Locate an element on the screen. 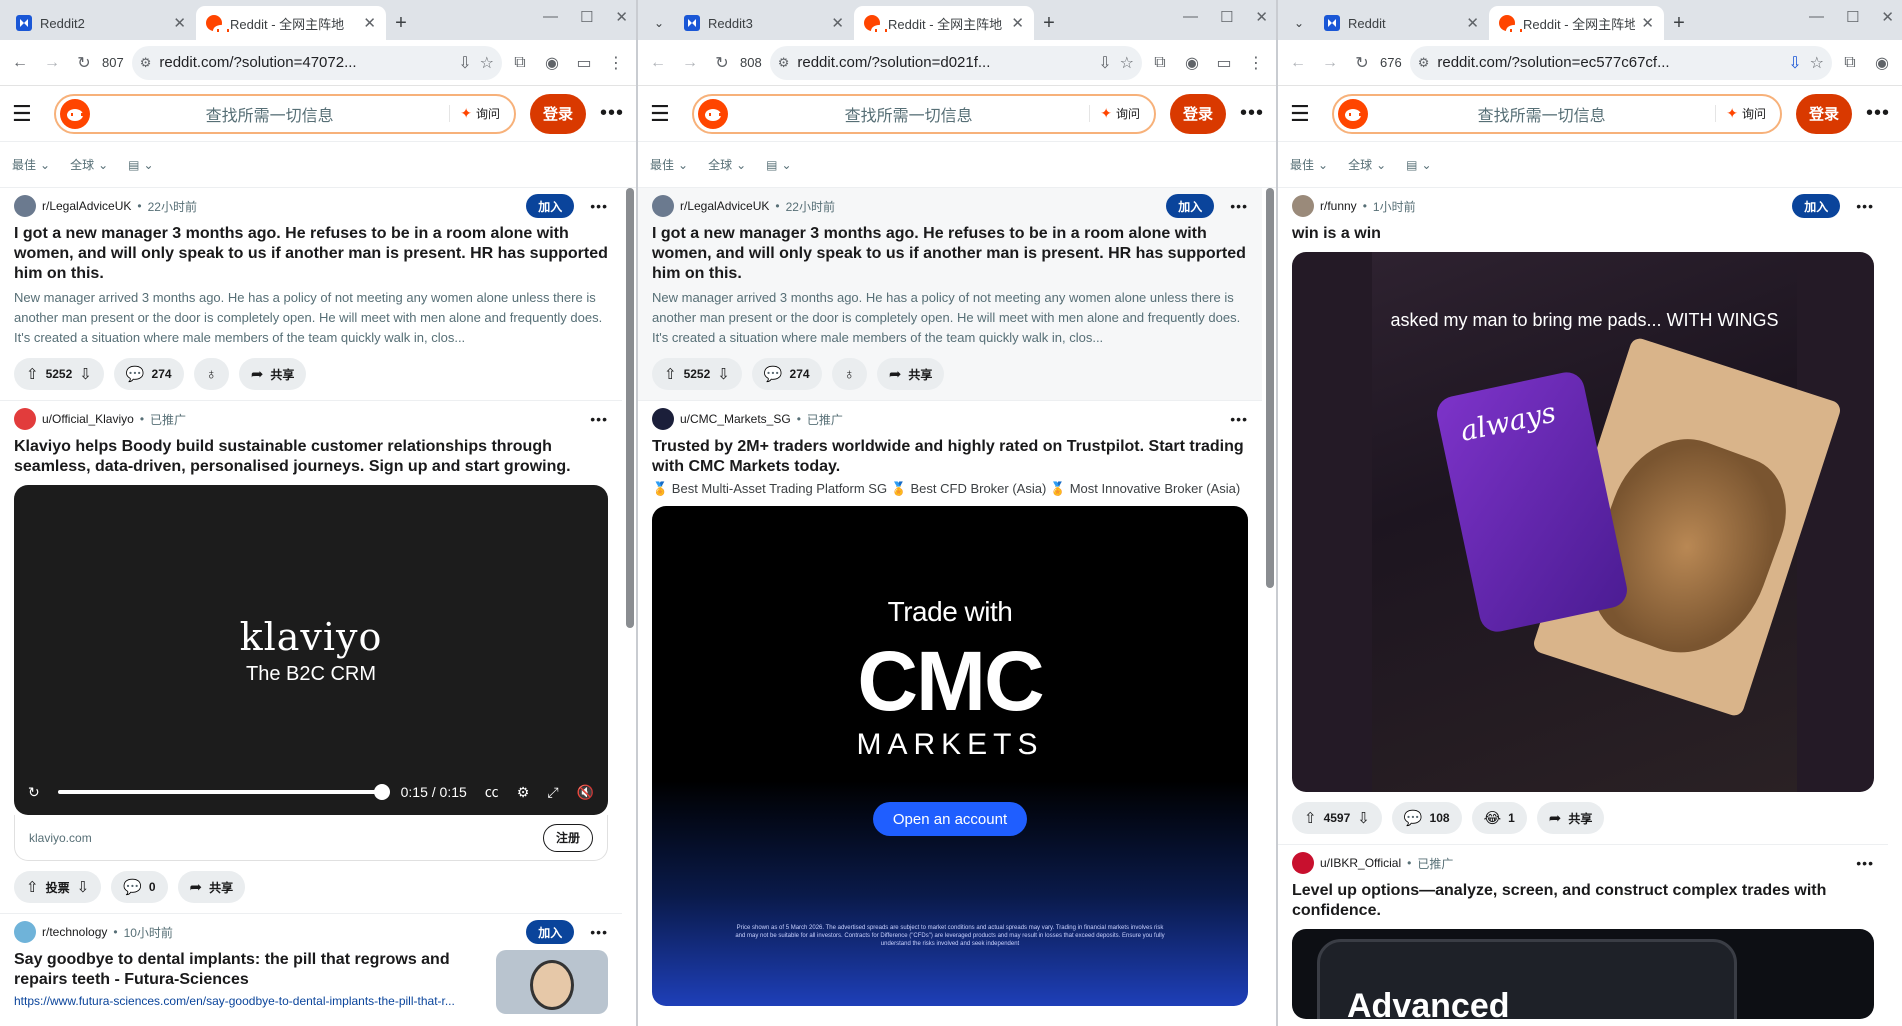  comments-button: 💬 0 is located at coordinates (139, 887).